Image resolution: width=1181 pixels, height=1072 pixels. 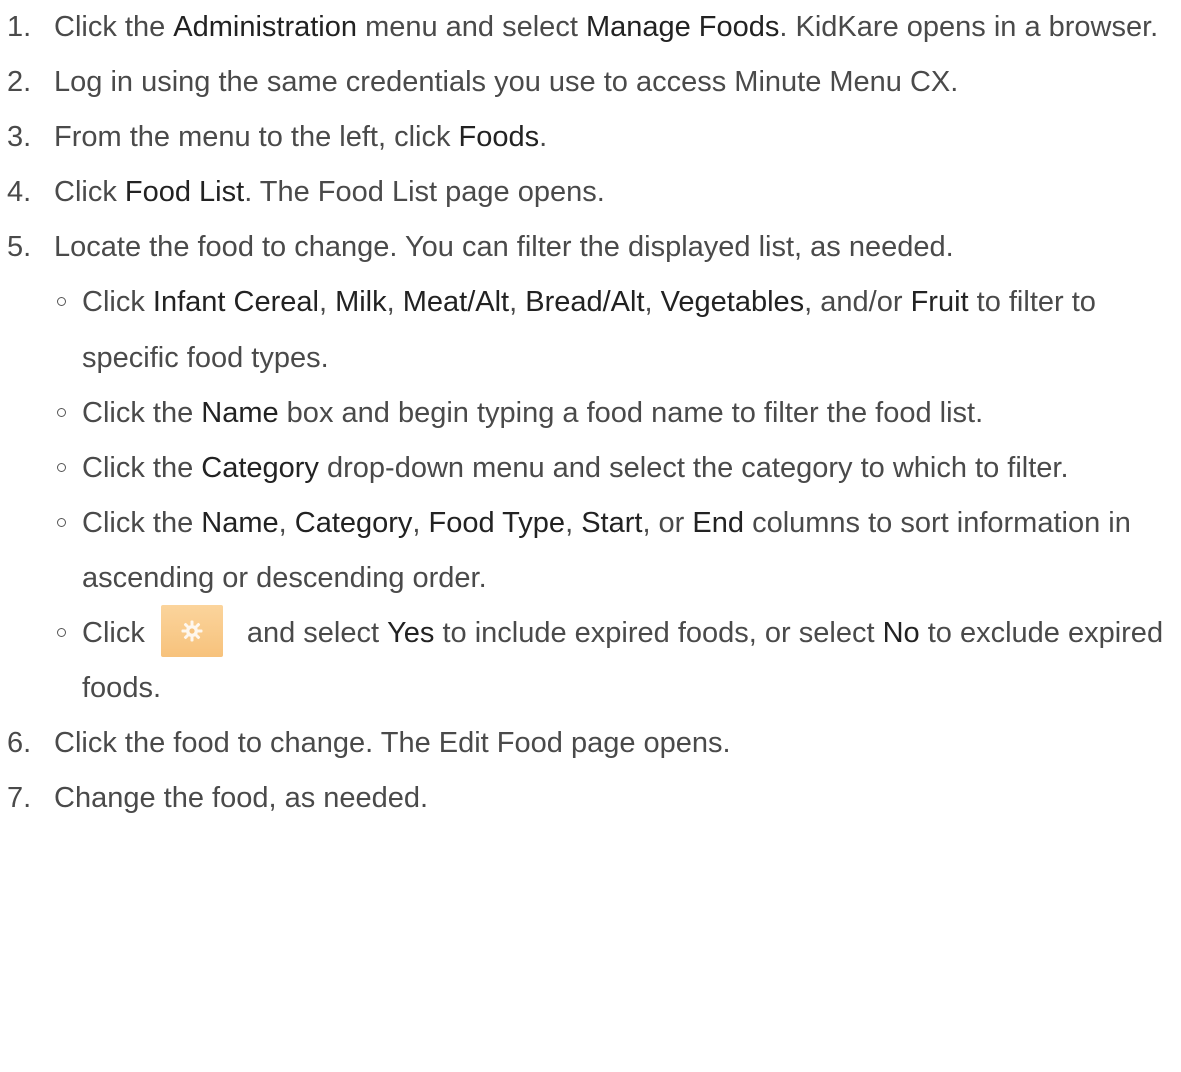 I want to click on gear-icon, so click(x=192, y=631).